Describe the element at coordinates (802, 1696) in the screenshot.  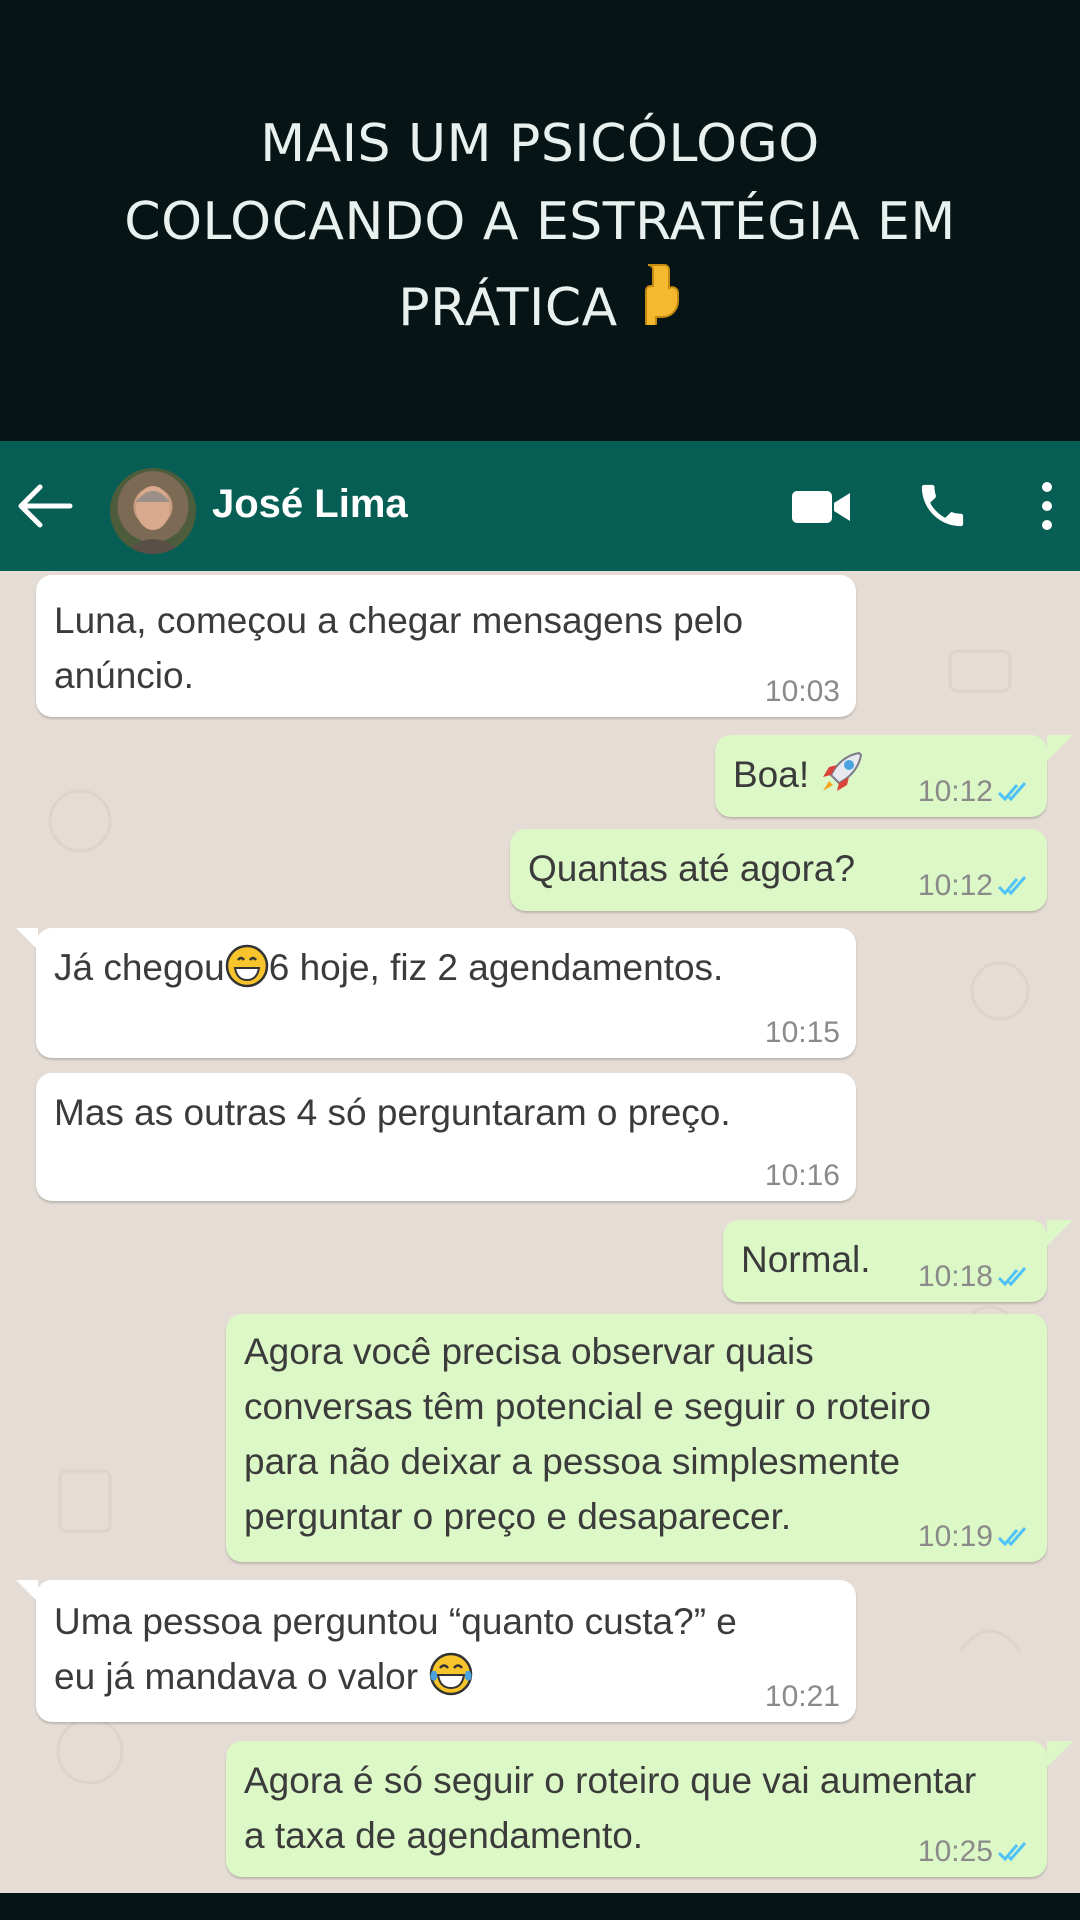
I see `message-time: 10:21` at that location.